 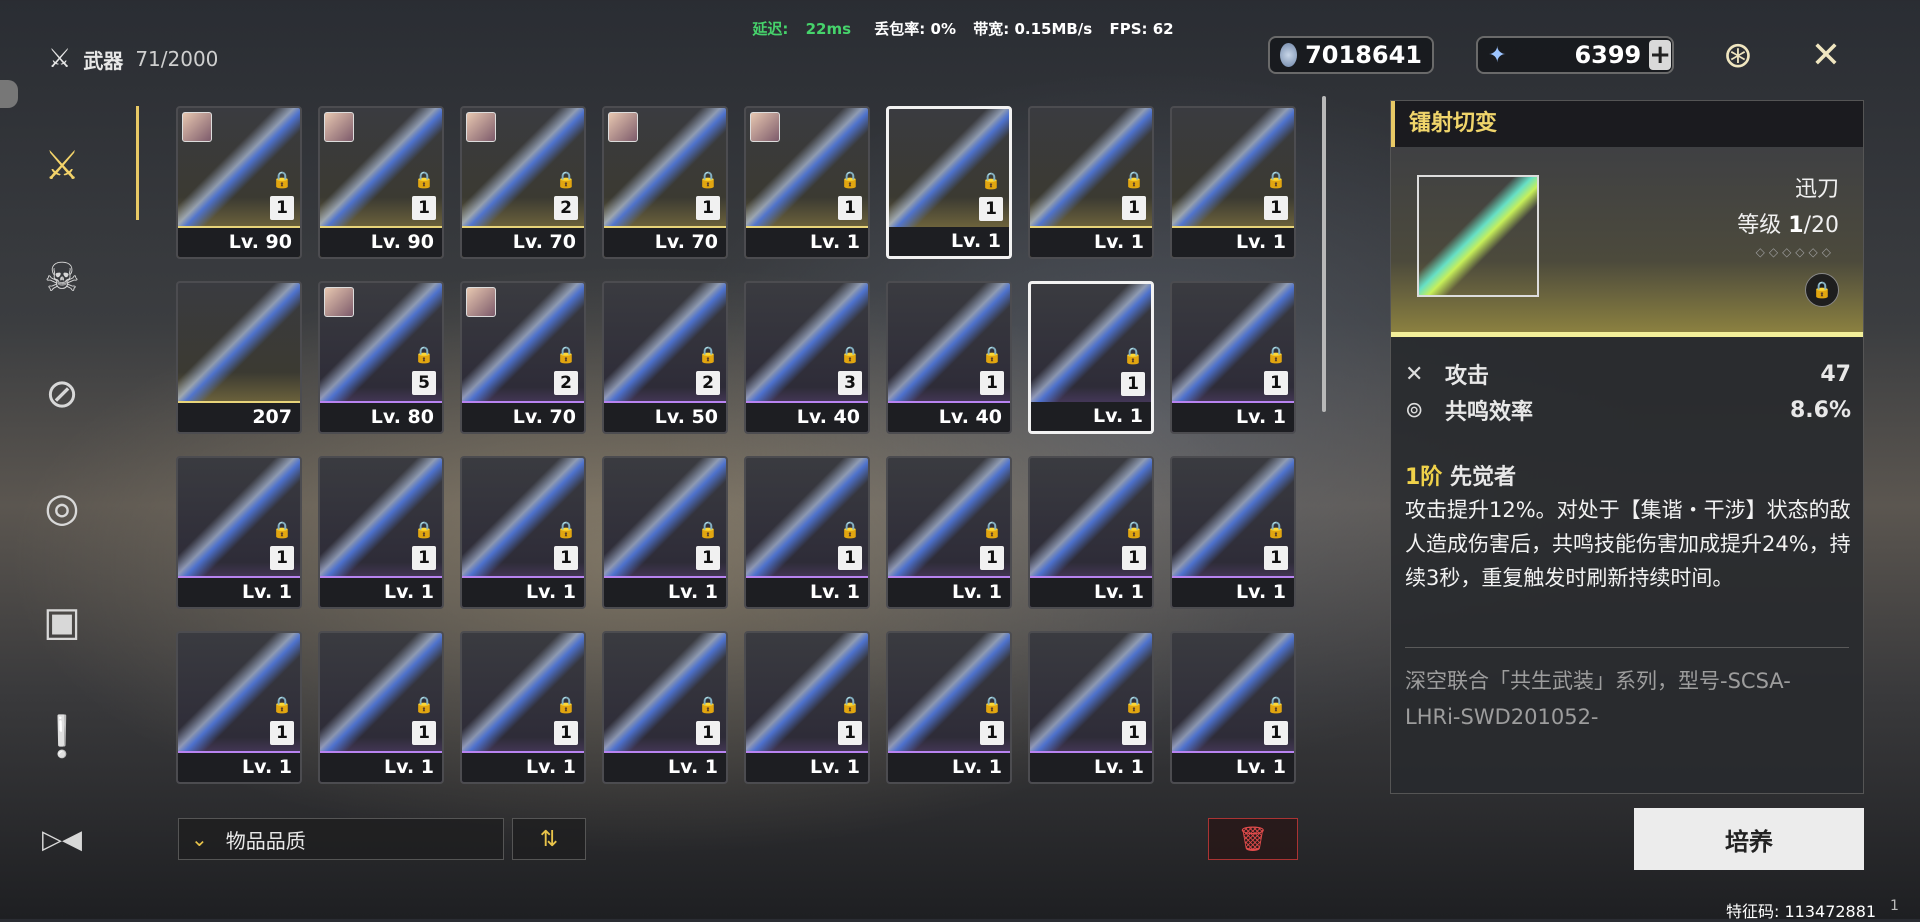 I want to click on grid-scrollbar, so click(x=1324, y=254).